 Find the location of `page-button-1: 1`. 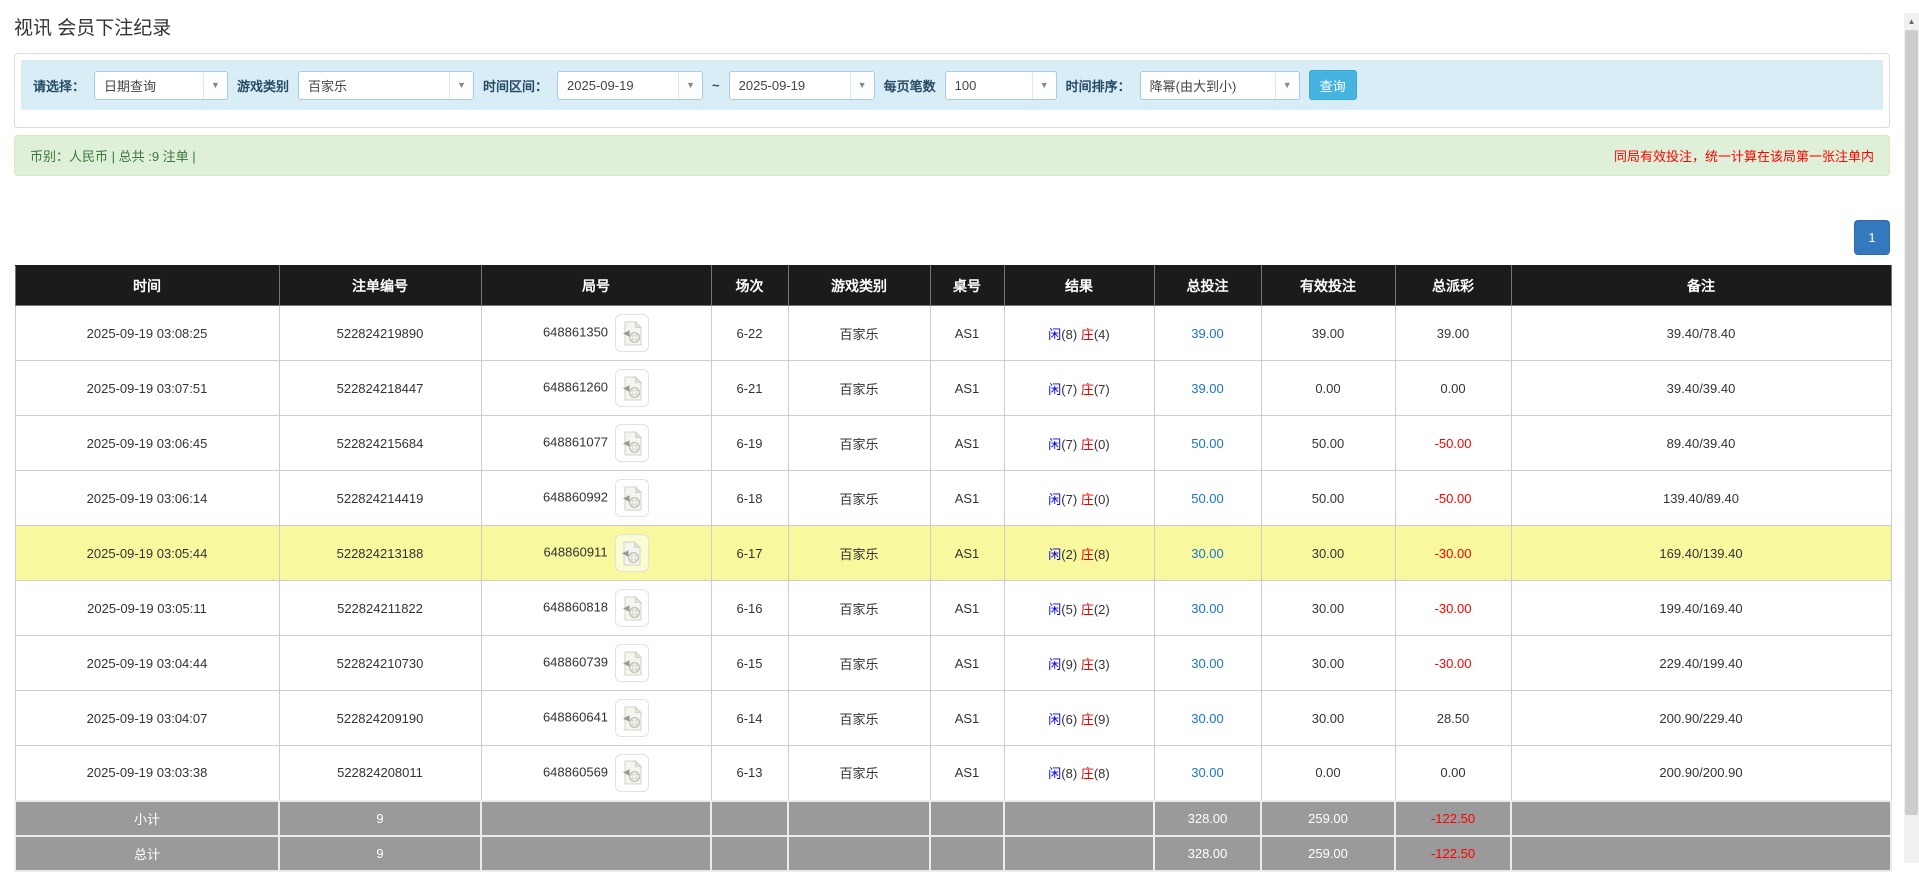

page-button-1: 1 is located at coordinates (1872, 237).